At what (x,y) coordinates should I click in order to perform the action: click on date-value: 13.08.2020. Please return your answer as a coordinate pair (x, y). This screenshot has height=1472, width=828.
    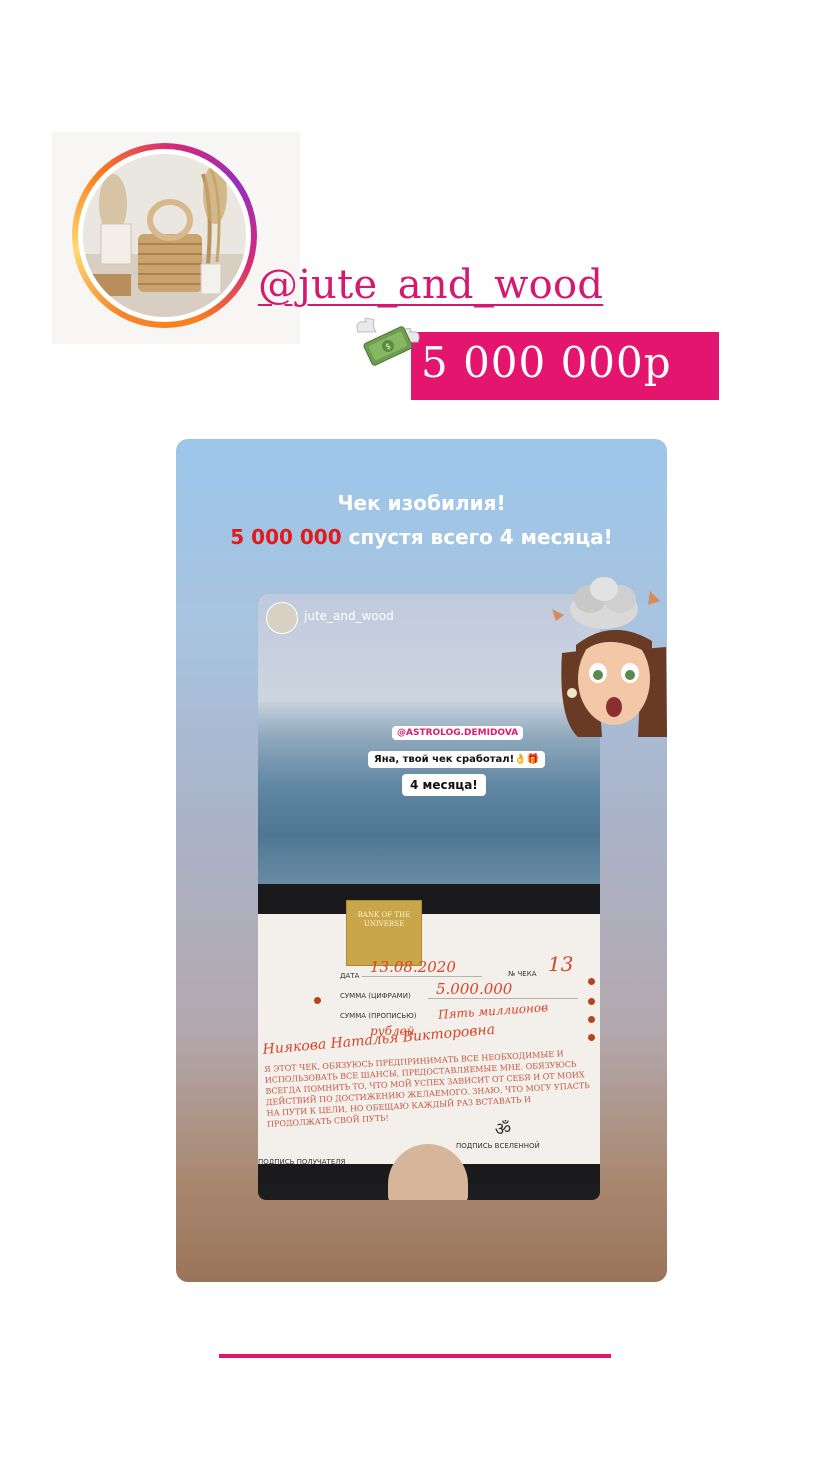
    Looking at the image, I should click on (413, 967).